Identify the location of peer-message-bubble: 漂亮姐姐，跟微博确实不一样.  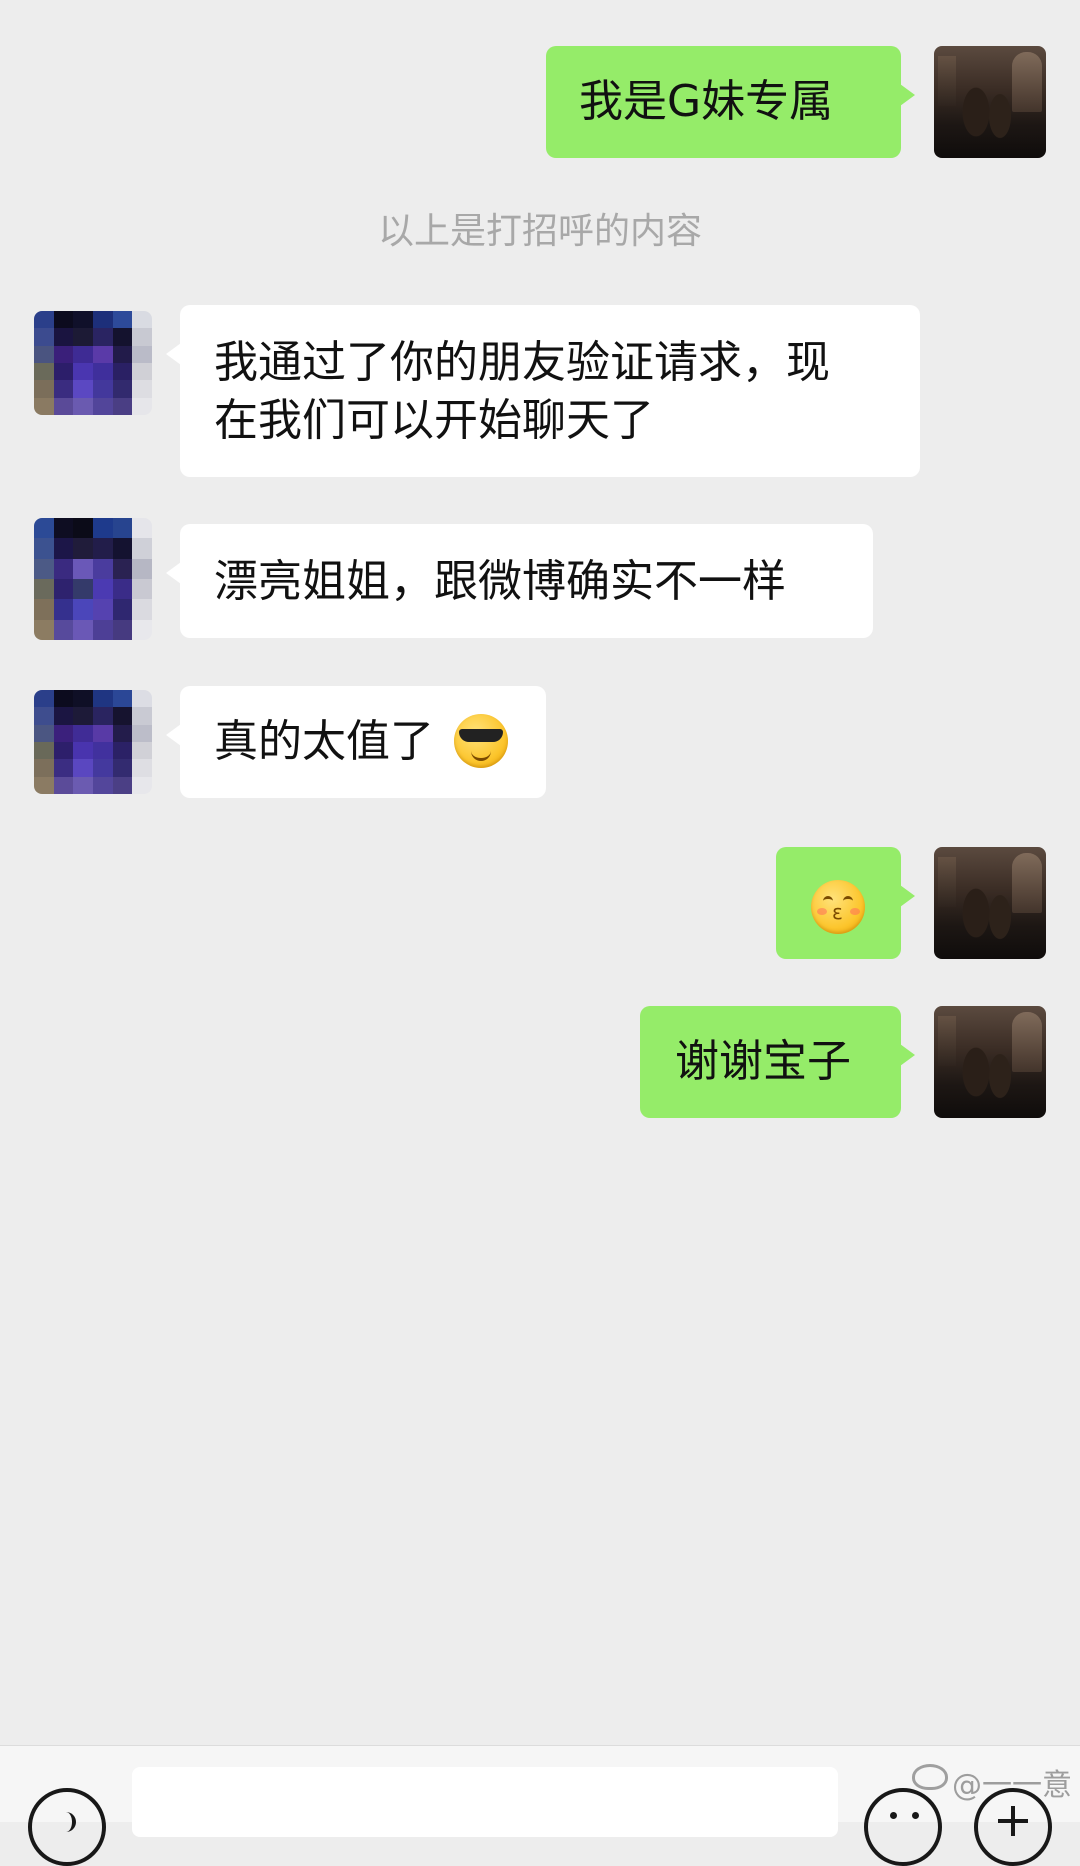
(519, 581).